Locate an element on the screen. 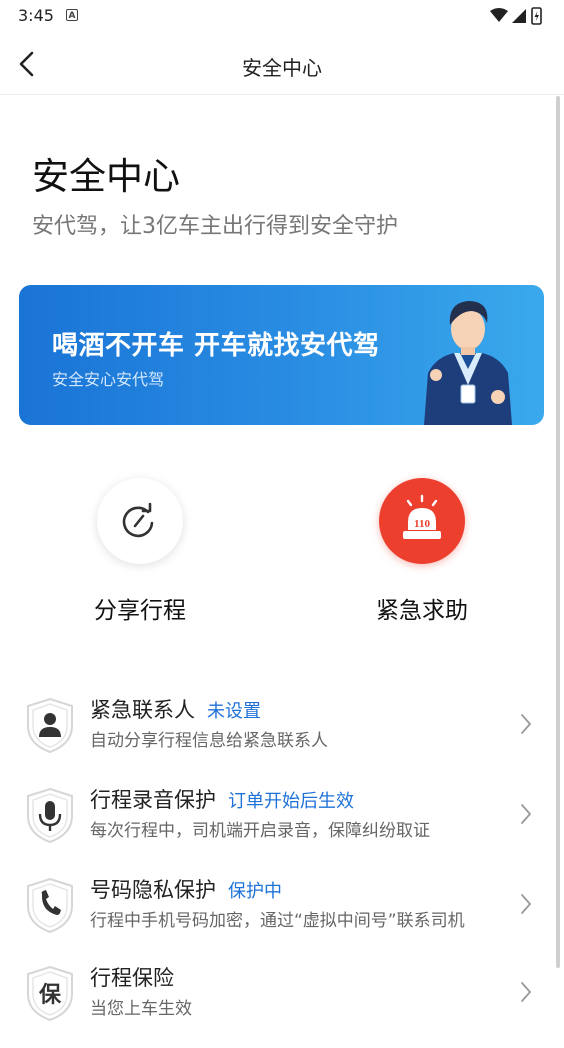  item-title-text: 紧急联系人 is located at coordinates (142, 710).